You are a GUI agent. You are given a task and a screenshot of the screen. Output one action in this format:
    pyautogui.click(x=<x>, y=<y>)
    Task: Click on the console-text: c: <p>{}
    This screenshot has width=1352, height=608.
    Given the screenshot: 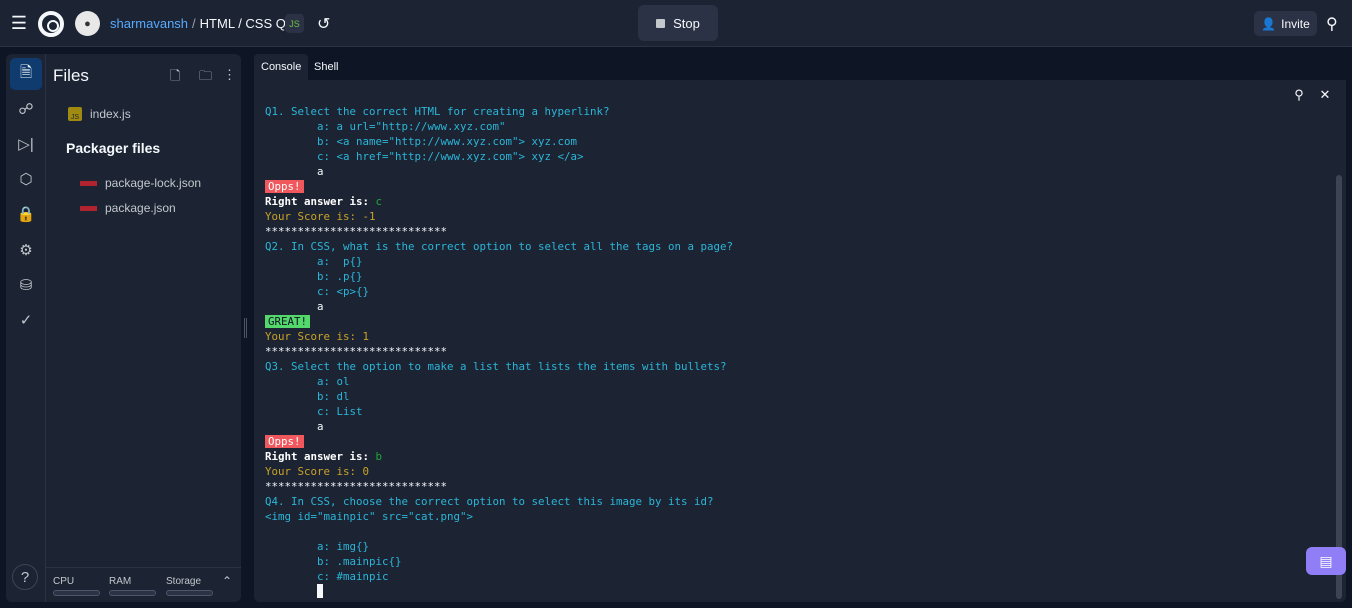 What is the action you would take?
    pyautogui.click(x=317, y=291)
    